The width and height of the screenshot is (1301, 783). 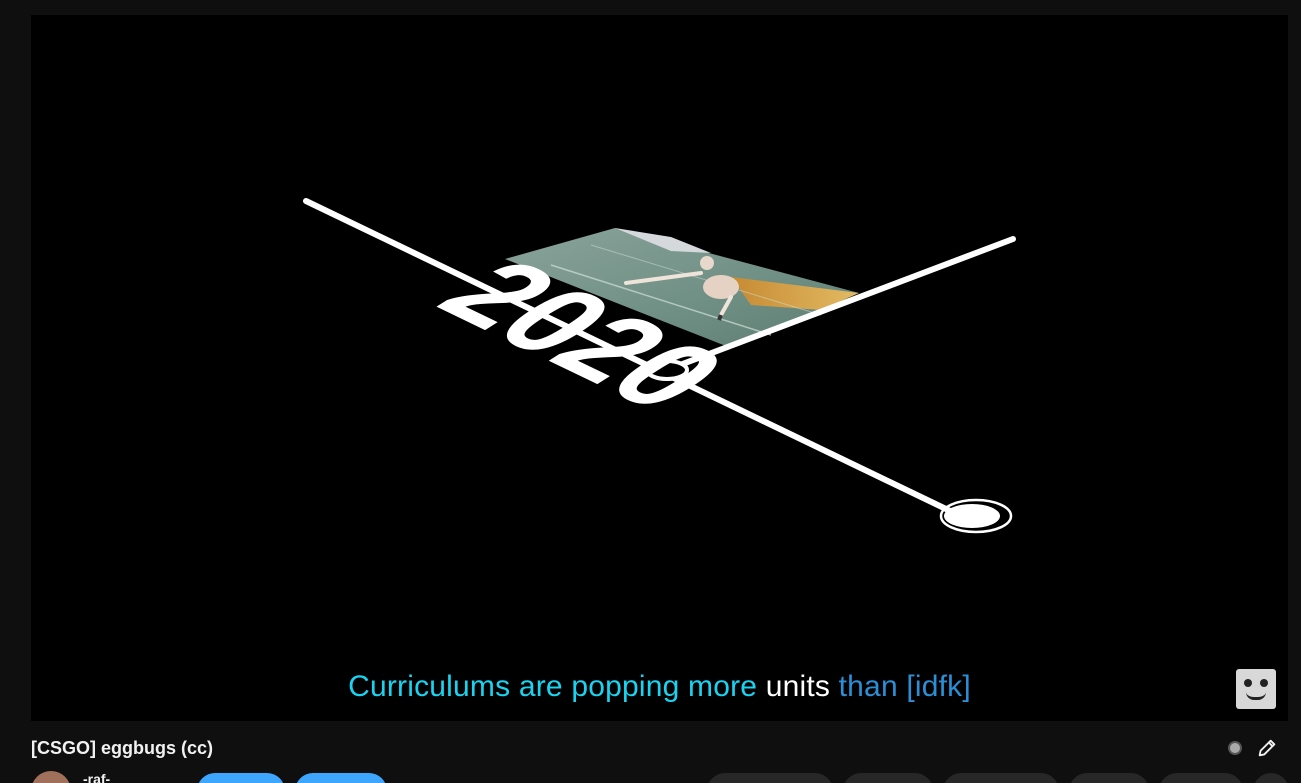 I want to click on video-title: [CSGO] eggbugs (cc), so click(x=122, y=748).